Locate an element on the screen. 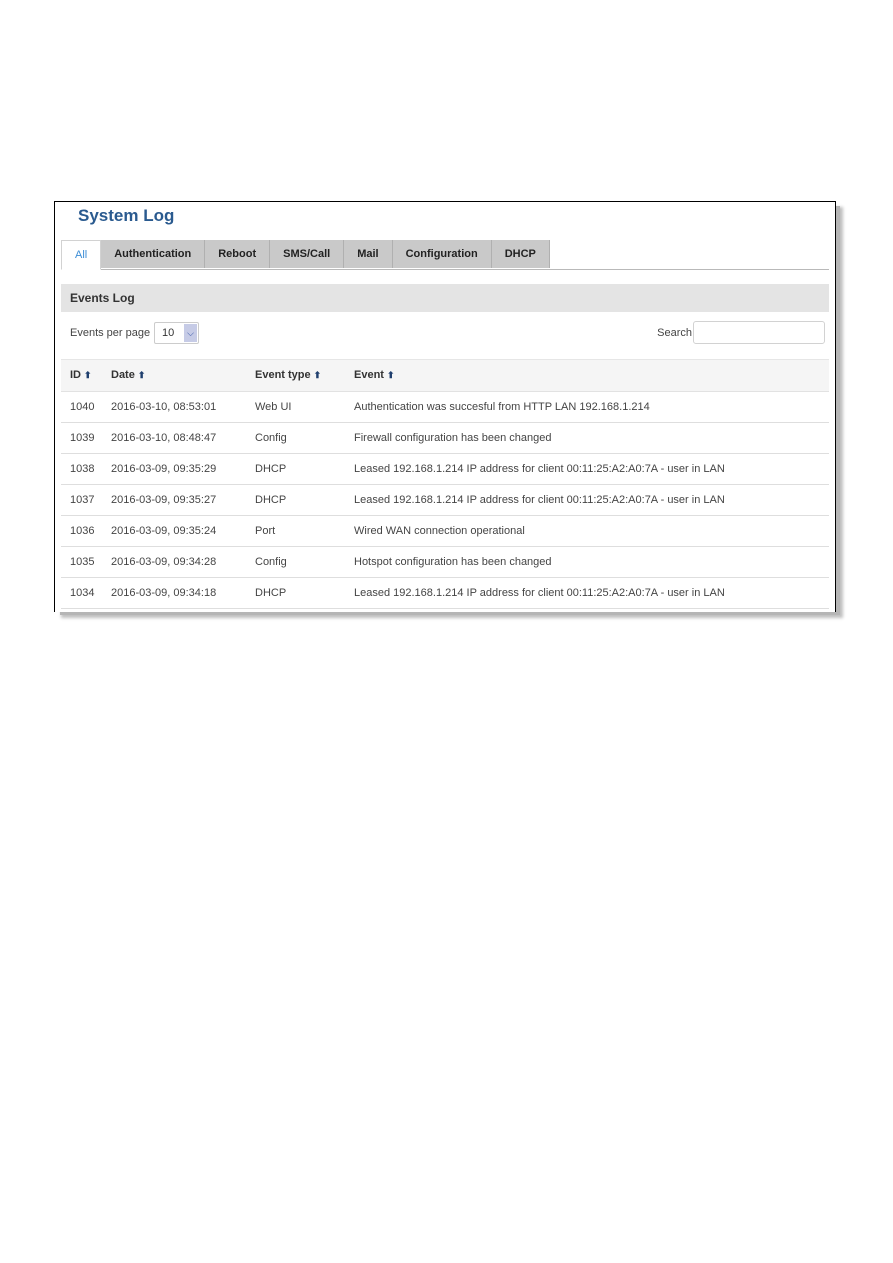 Image resolution: width=893 pixels, height=1263 pixels. cell-date: 2016-03-09, 09:35:27 is located at coordinates (164, 500).